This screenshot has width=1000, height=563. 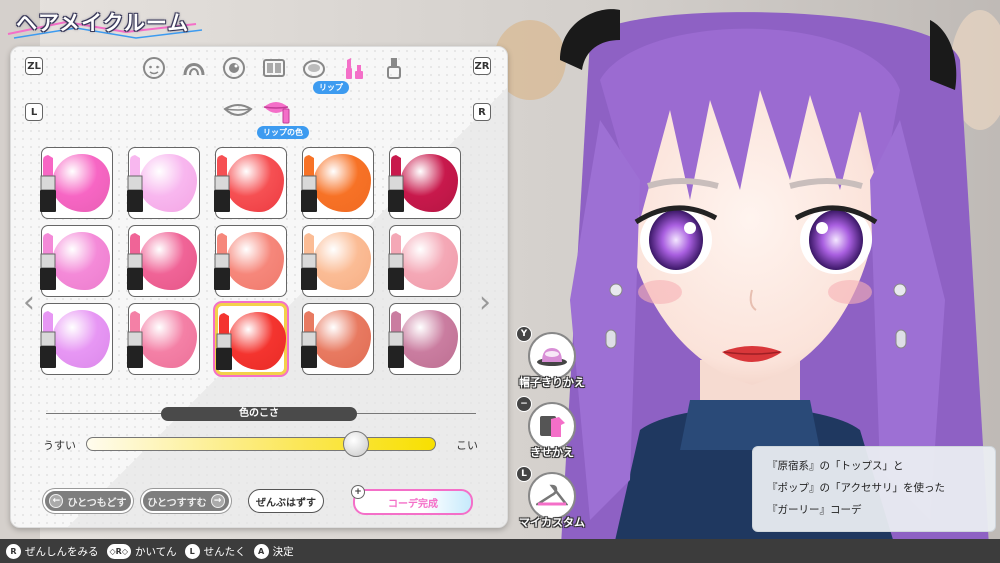 I want to click on category-tabs, so click(x=274, y=70).